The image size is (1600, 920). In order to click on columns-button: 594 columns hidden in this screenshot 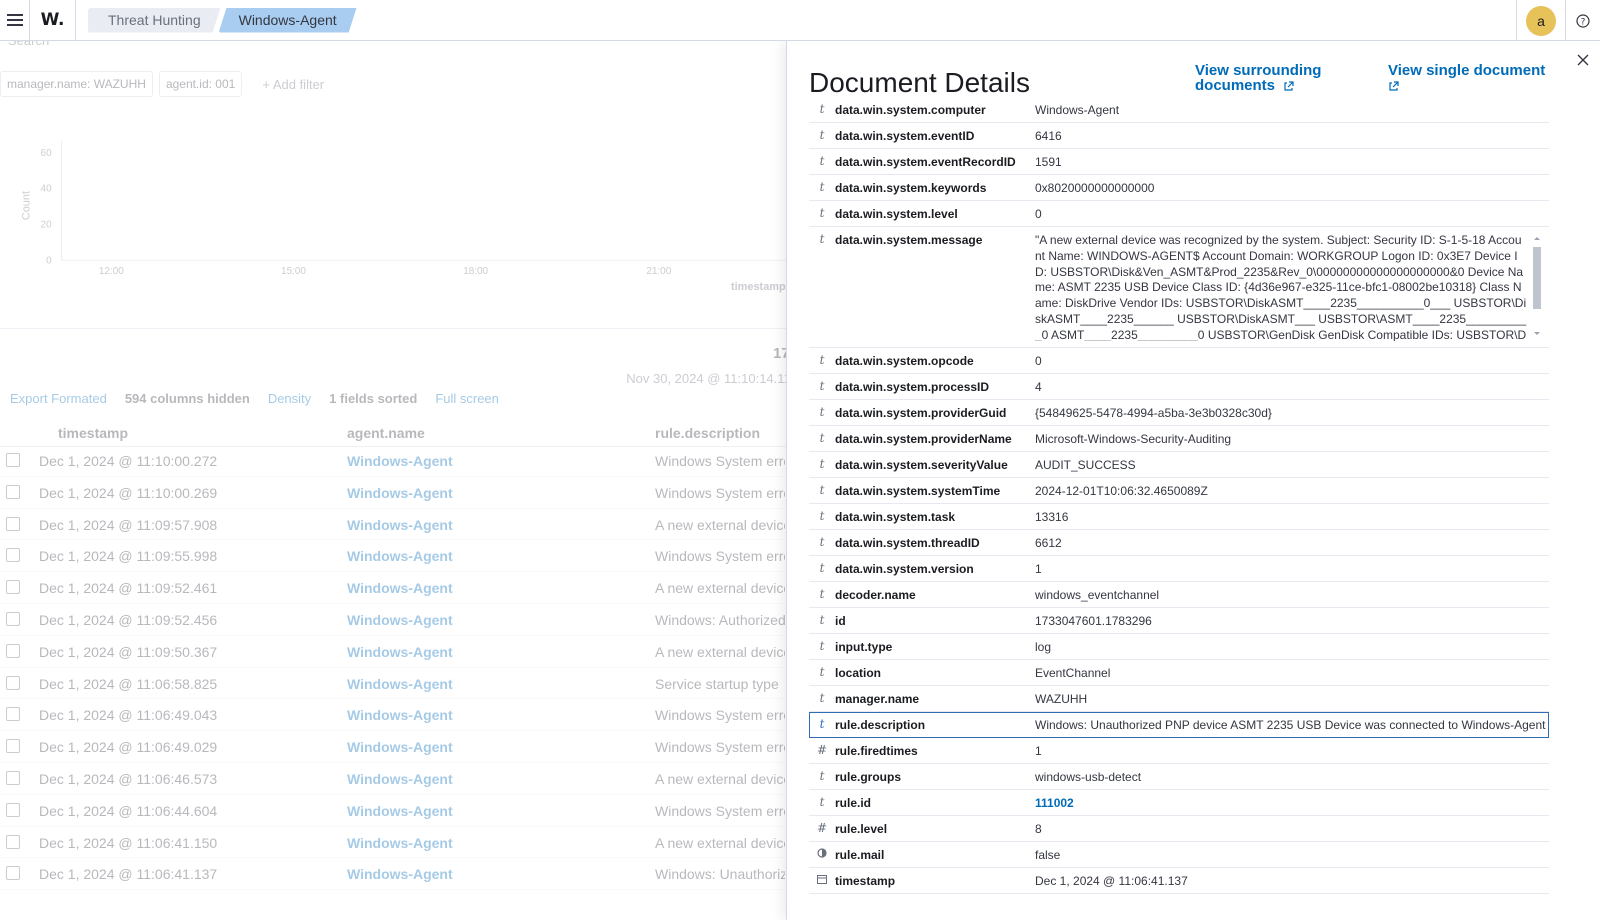, I will do `click(187, 398)`.